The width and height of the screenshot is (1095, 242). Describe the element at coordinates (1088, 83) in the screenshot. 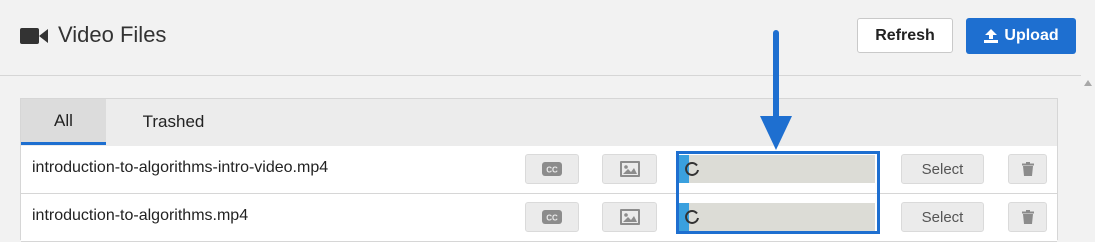

I see `scroll-up-arrow-icon` at that location.